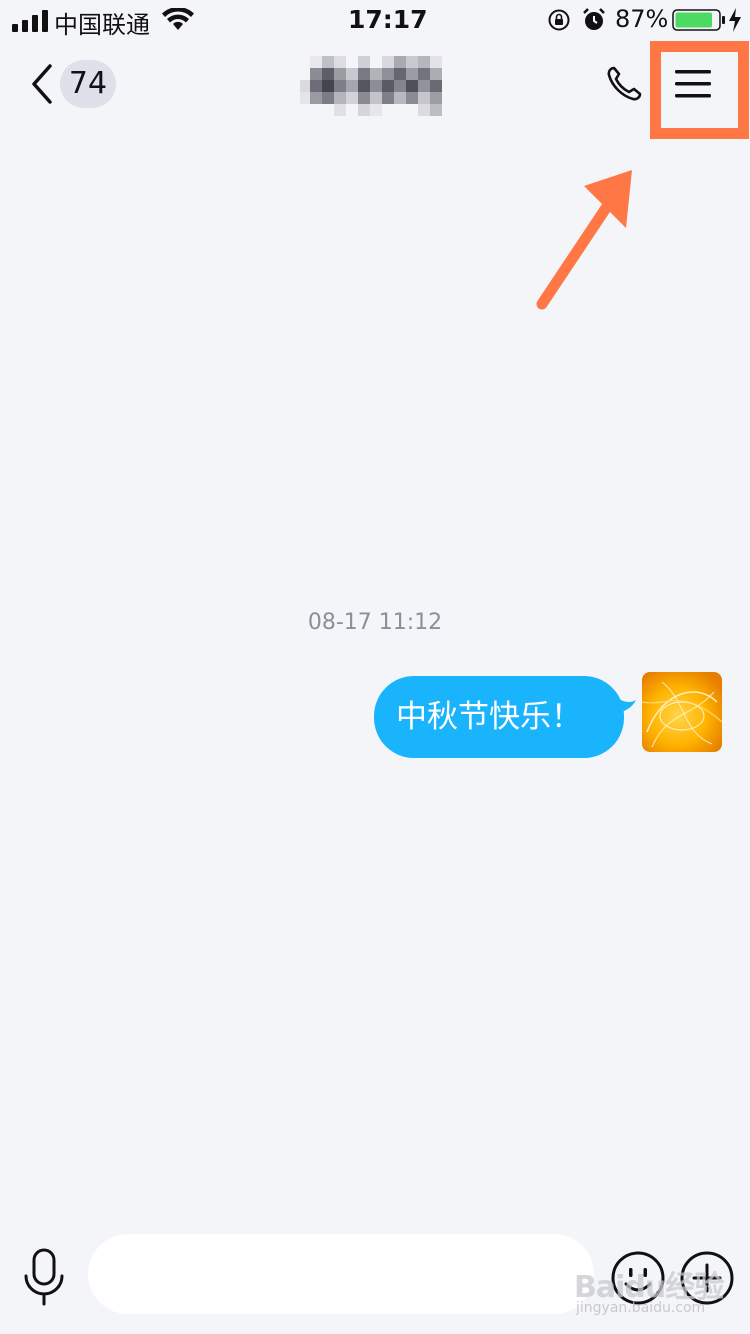 Image resolution: width=750 pixels, height=1334 pixels. I want to click on watermark-url: jingyan.baidu.com, so click(641, 1308).